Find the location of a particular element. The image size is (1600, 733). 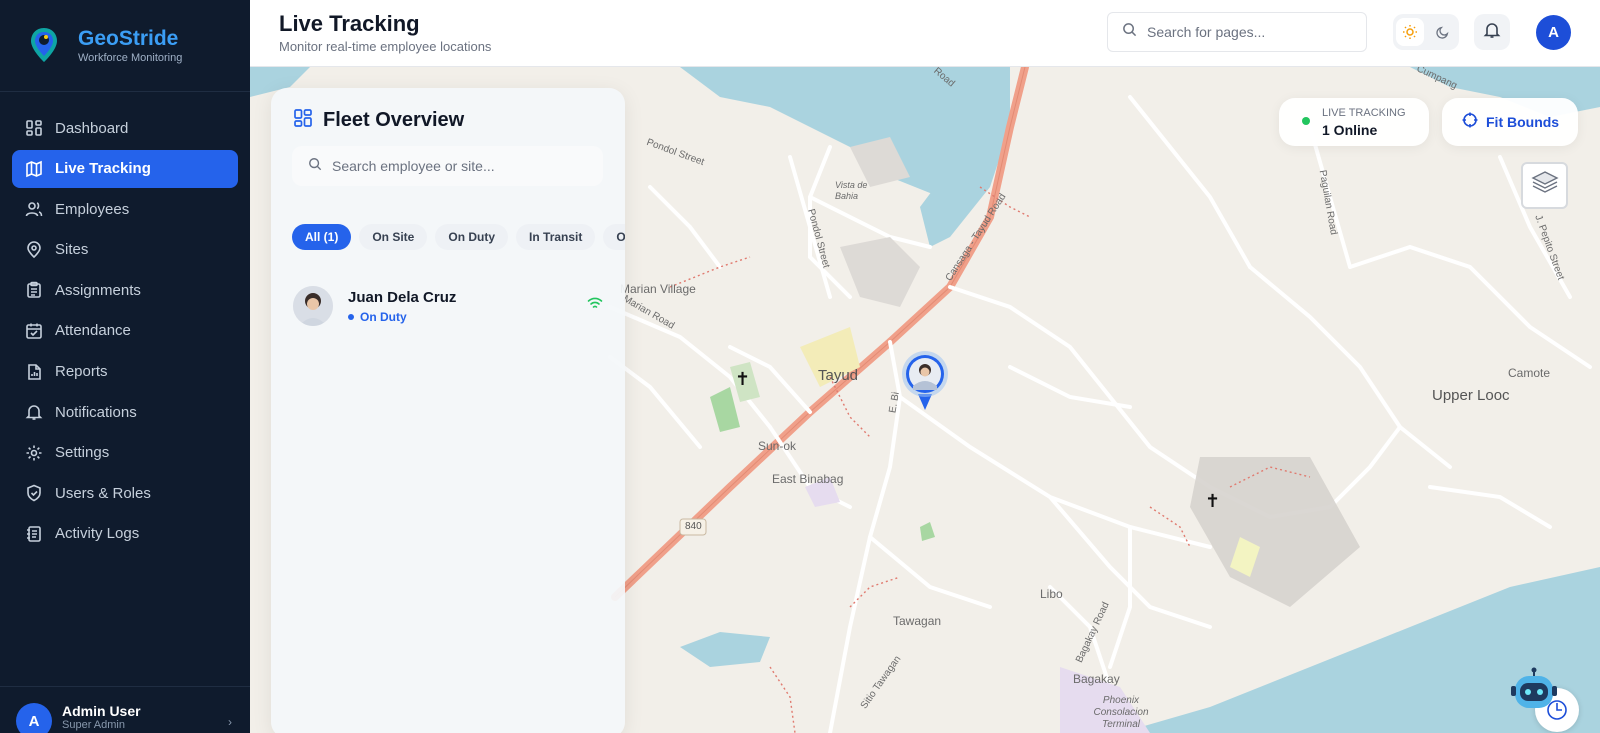

employee-search-input is located at coordinates (462, 166).